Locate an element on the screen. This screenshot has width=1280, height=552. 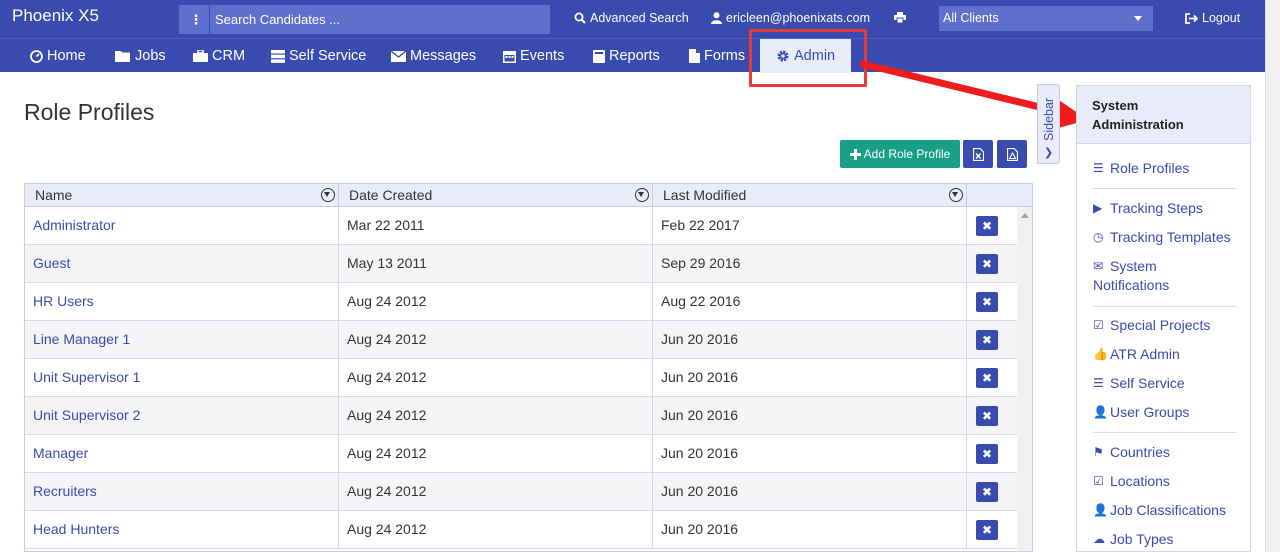
server-icon: ☰ is located at coordinates (1098, 168).